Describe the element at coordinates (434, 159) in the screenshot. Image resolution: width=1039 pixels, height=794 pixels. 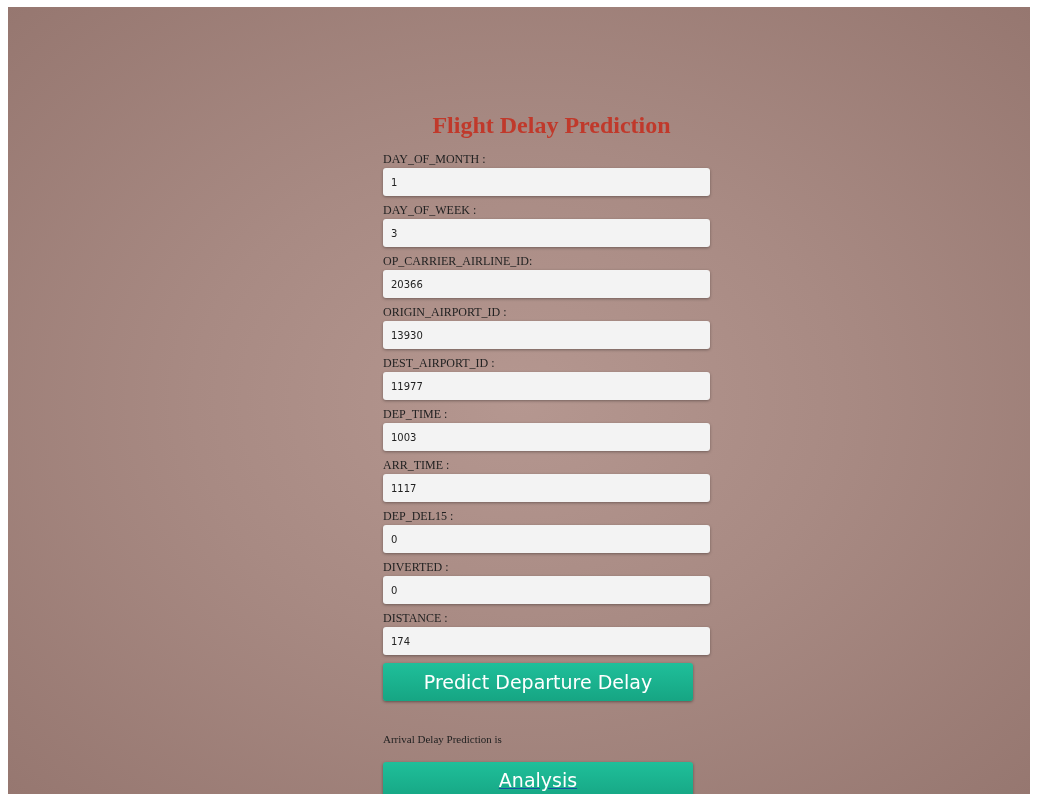
I see `field-label: DAY_OF_MONTH :` at that location.